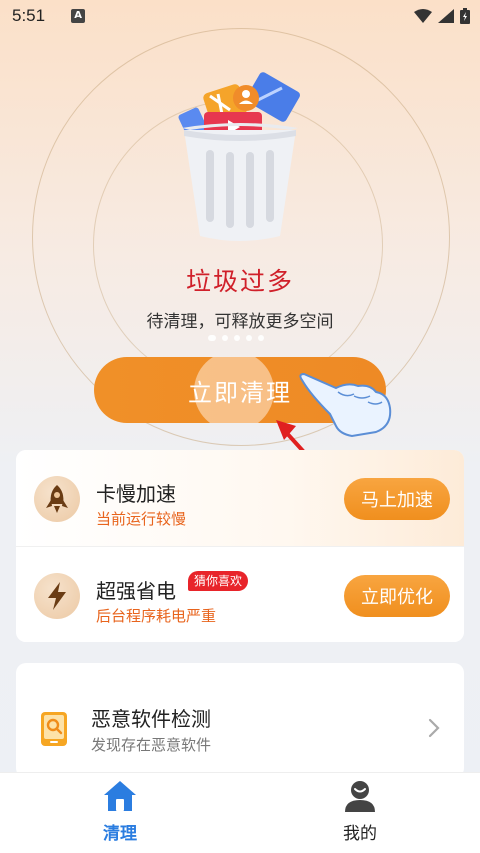  What do you see at coordinates (136, 591) in the screenshot?
I see `feature-name: 超强省电` at bounding box center [136, 591].